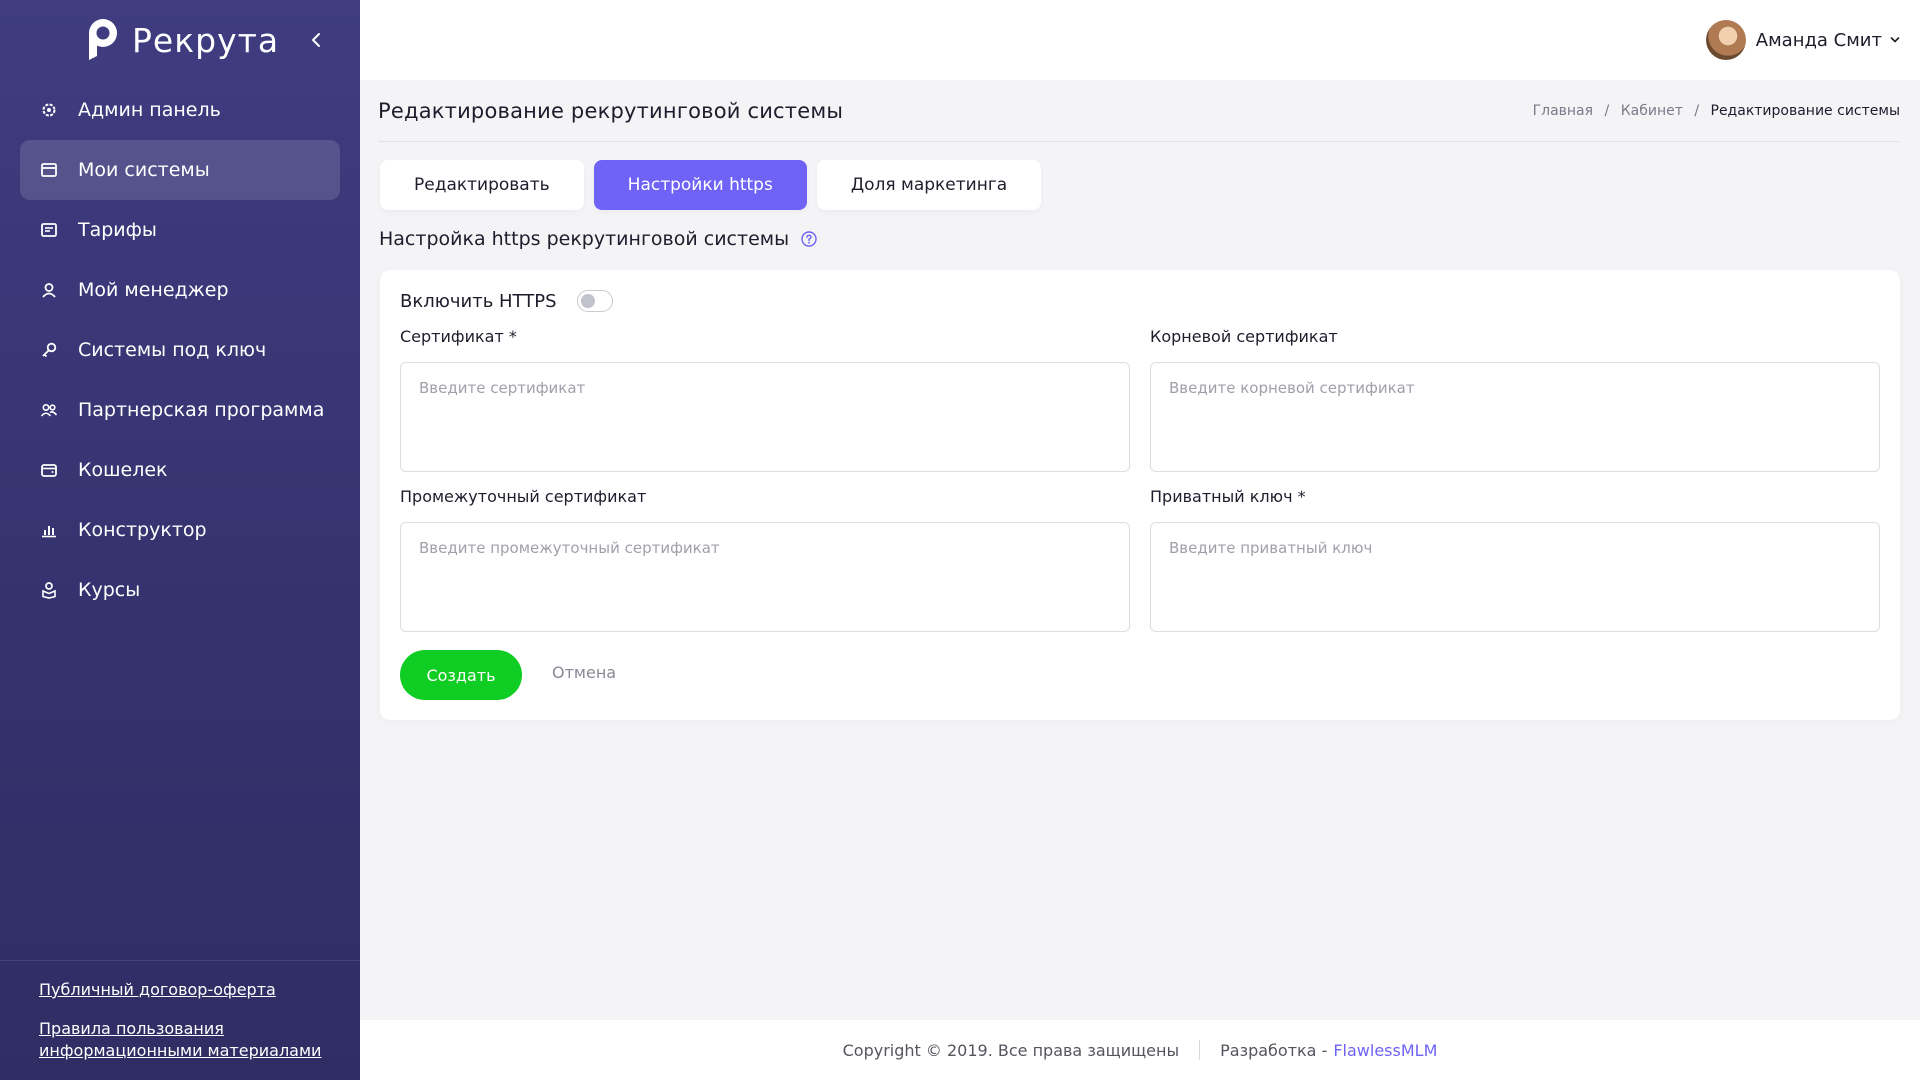  I want to click on private-key-label: Приватный ключ *, so click(1228, 496).